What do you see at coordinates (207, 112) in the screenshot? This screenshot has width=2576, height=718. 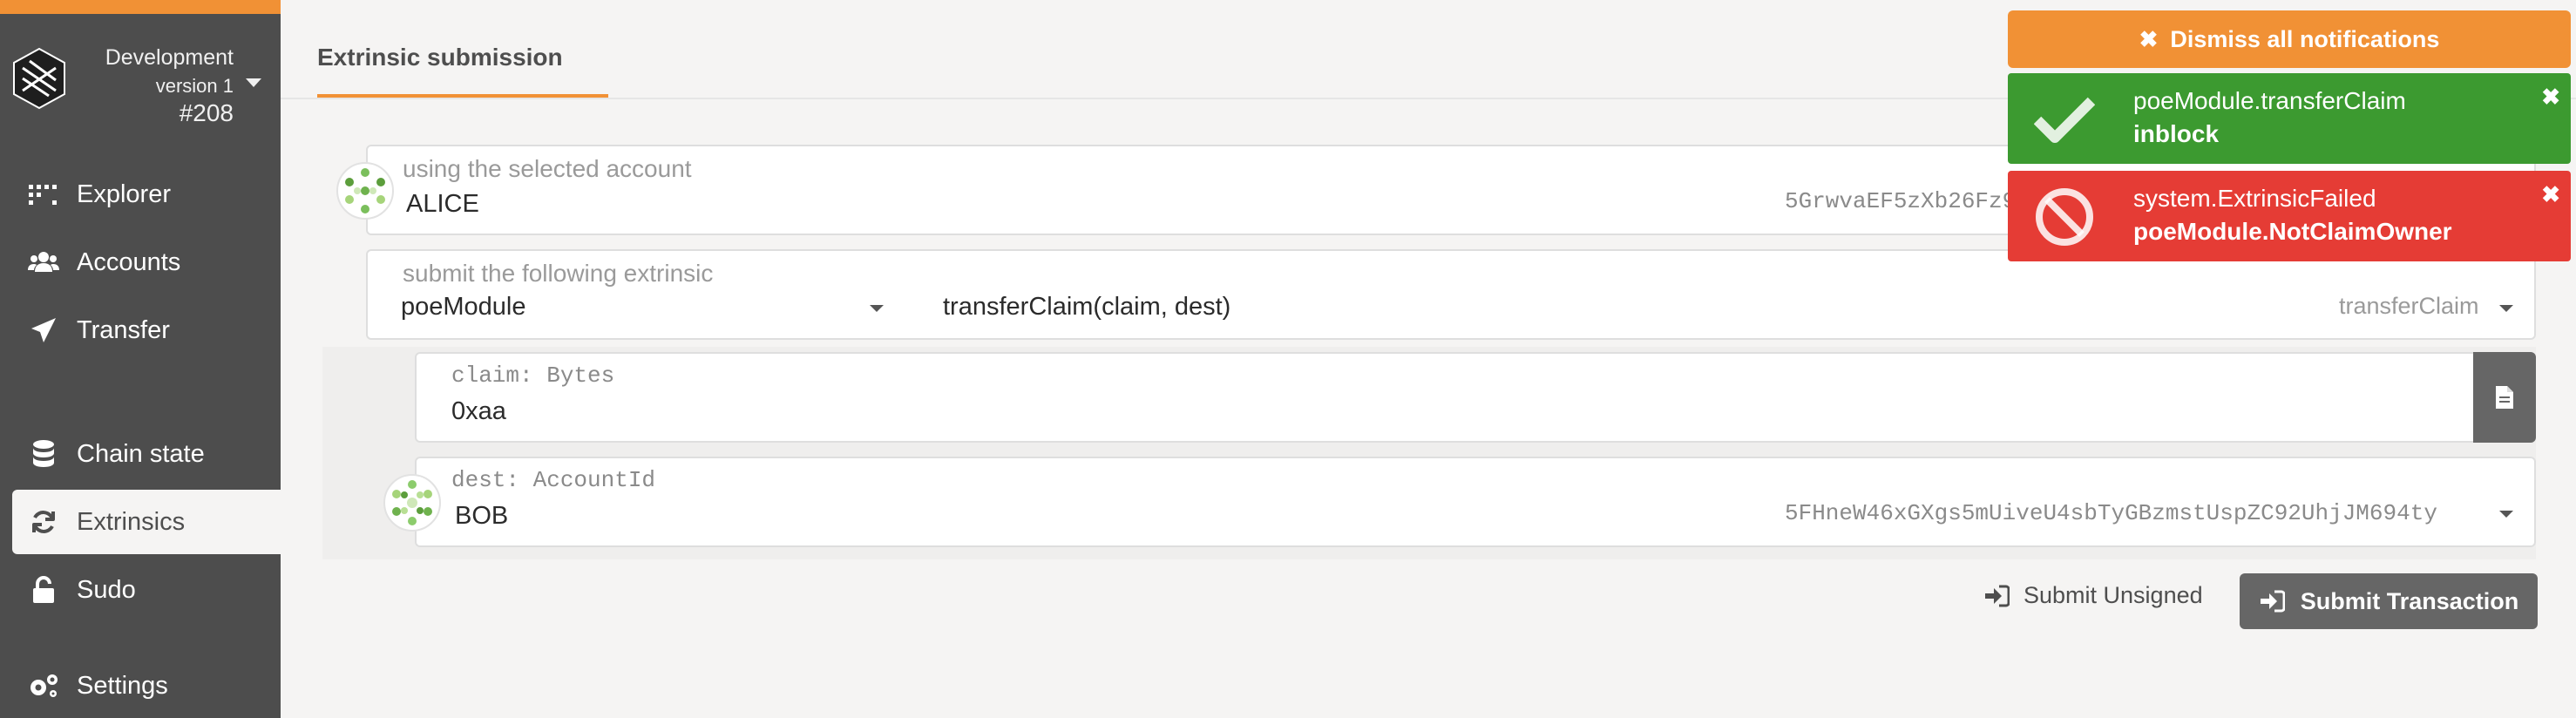 I see `chain-block-number: #208` at bounding box center [207, 112].